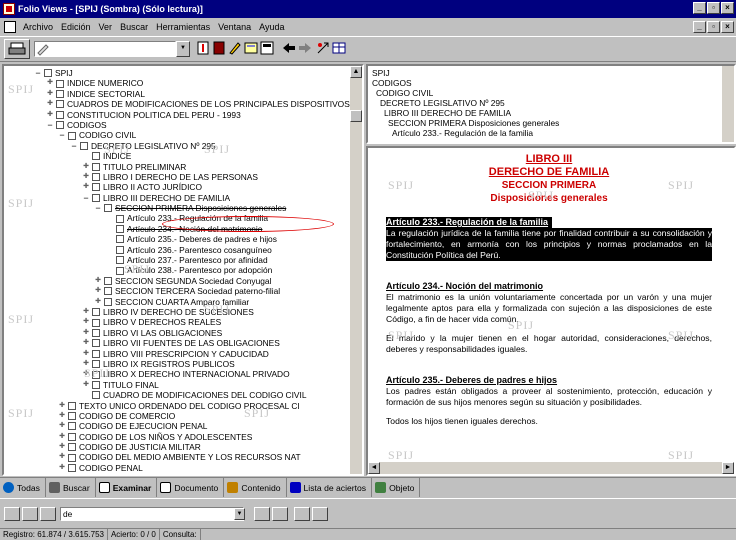  What do you see at coordinates (546, 113) in the screenshot?
I see `outline-line: LIBRO III DERECHO DE FAMILIA` at bounding box center [546, 113].